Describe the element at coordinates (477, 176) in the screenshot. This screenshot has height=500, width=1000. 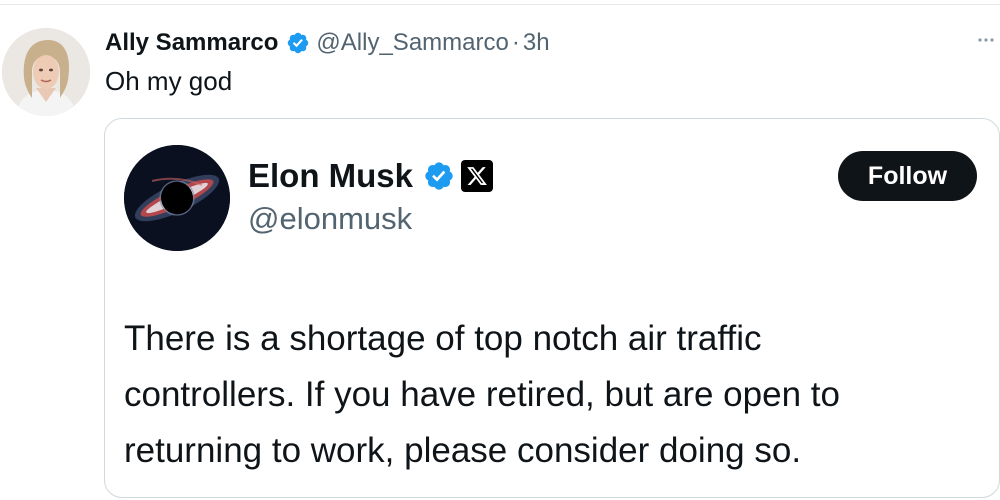
I see `x-logo-icon` at that location.